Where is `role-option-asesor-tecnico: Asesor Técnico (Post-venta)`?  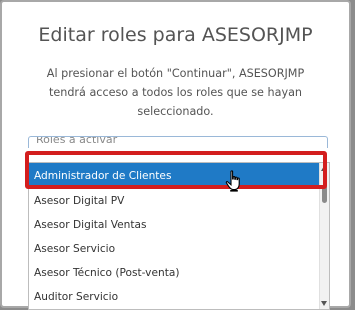 role-option-asesor-tecnico: Asesor Técnico (Post-venta) is located at coordinates (179, 273).